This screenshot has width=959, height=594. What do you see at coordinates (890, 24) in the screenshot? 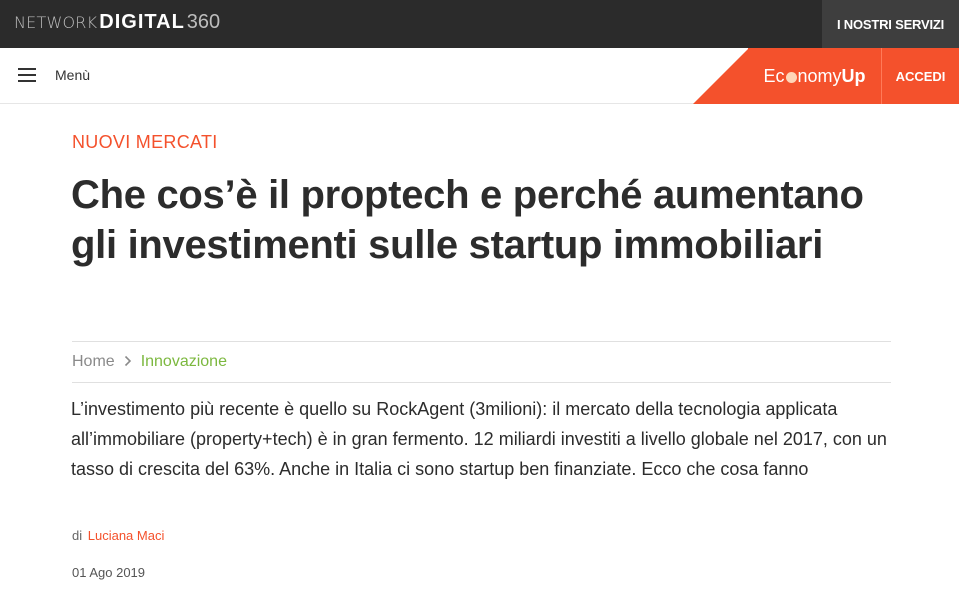
I see `our-services-button: I NOSTRI SERVIZI` at bounding box center [890, 24].